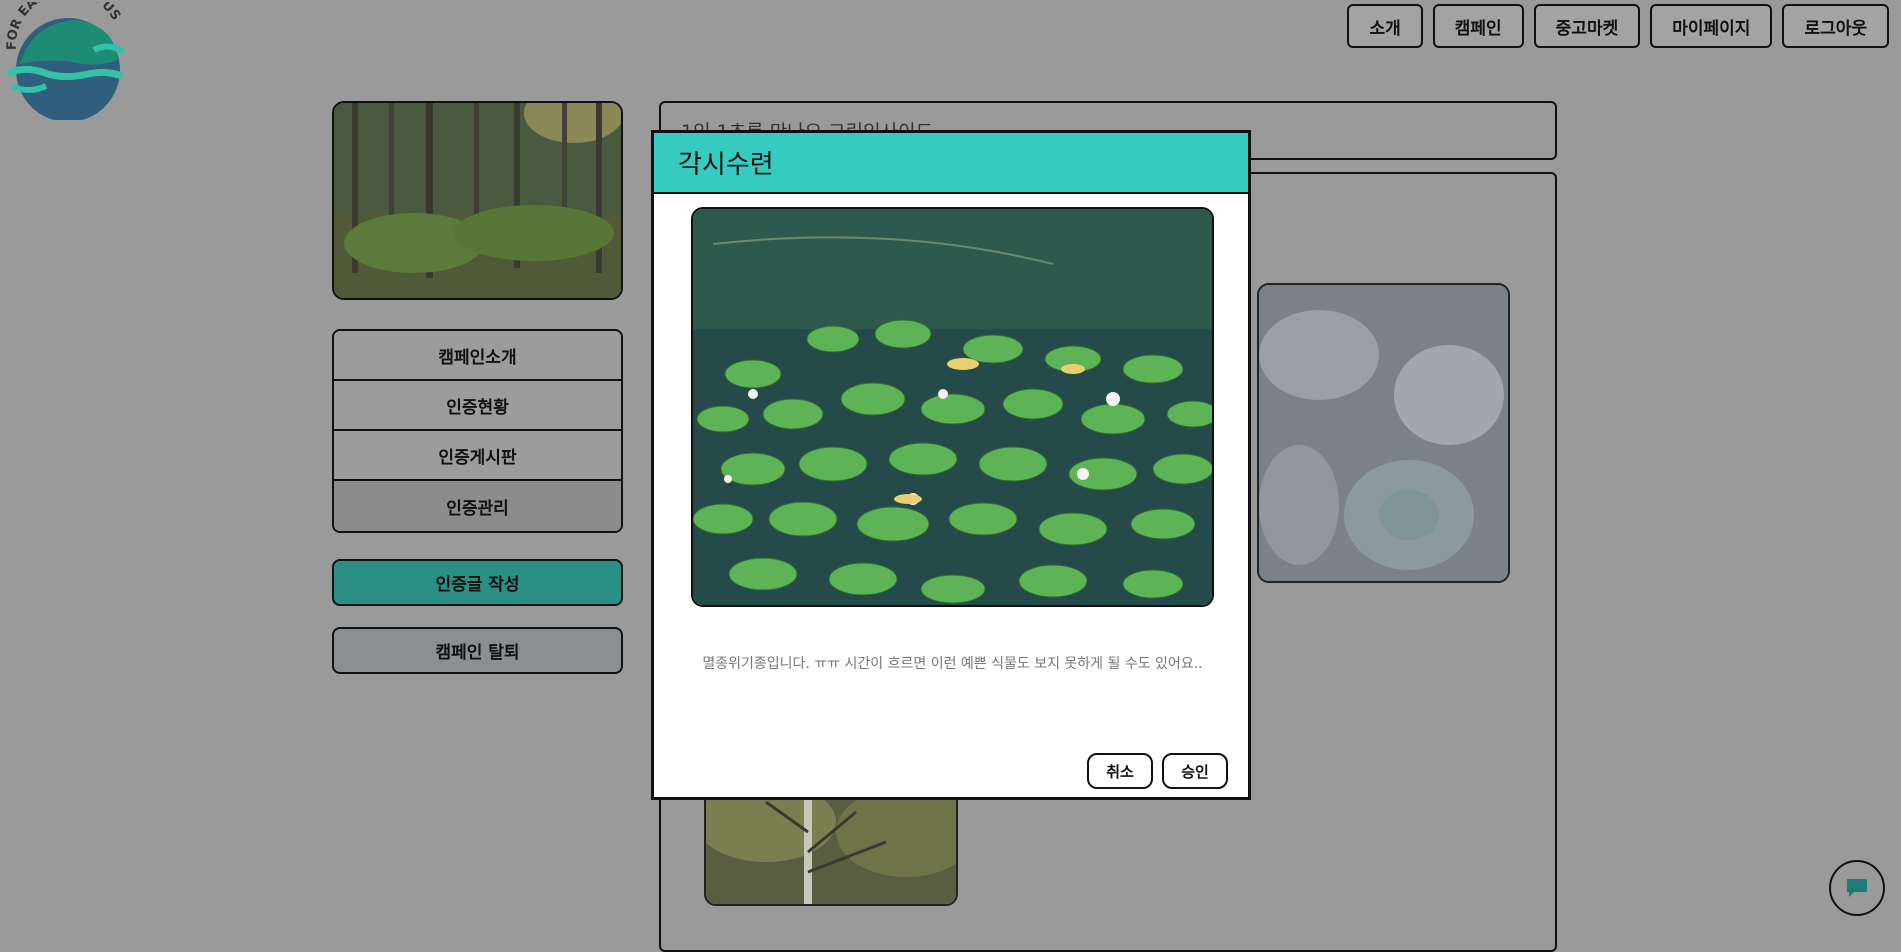 The height and width of the screenshot is (952, 1901). Describe the element at coordinates (477, 456) in the screenshot. I see `menu-cert-board: 인증게시판` at that location.